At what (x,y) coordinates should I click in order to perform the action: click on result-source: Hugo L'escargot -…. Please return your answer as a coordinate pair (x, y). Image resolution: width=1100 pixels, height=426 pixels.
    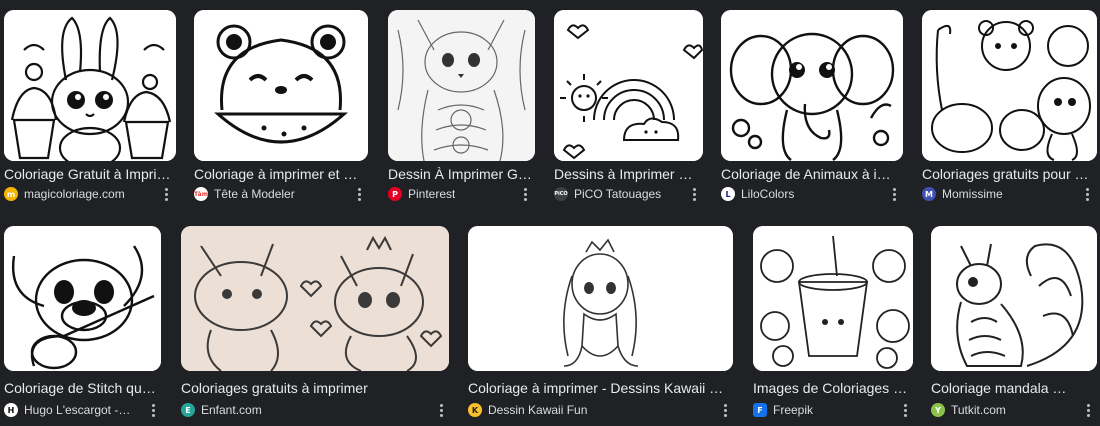
    Looking at the image, I should click on (77, 410).